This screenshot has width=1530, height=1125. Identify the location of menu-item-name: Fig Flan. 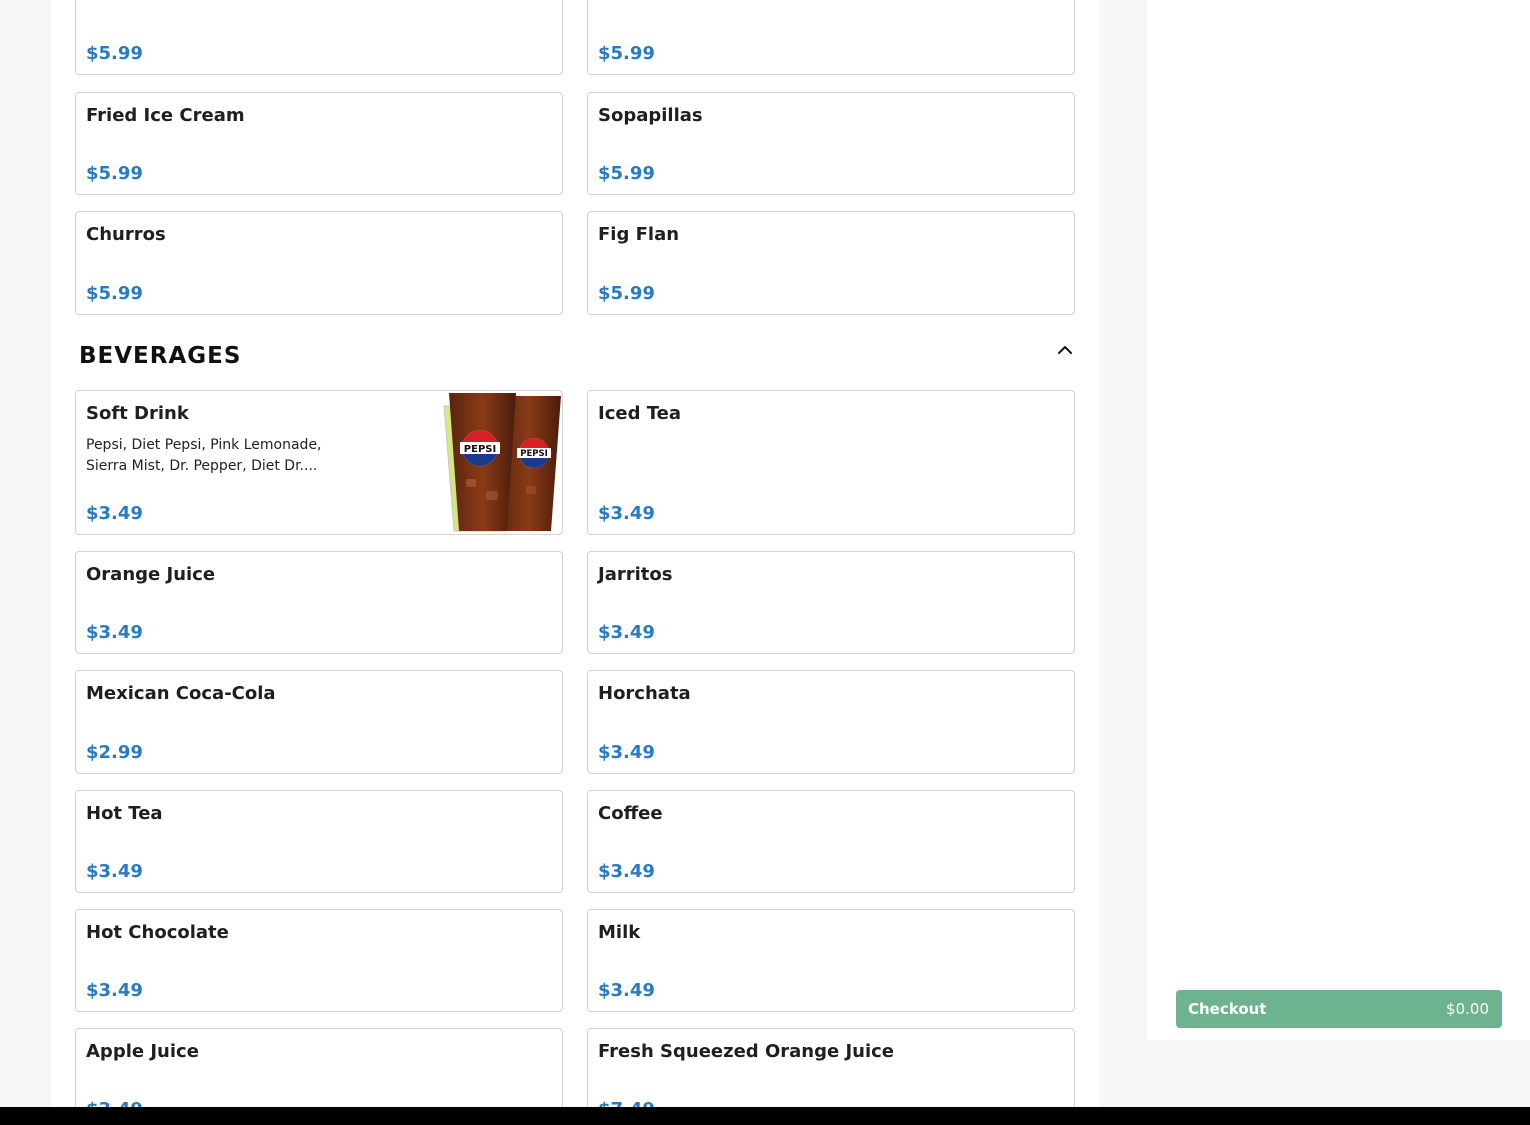
(639, 234).